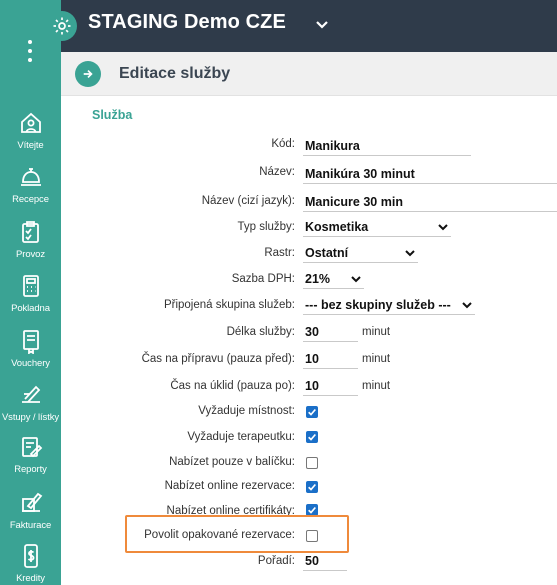 This screenshot has width=557, height=585. I want to click on package-only-label: Nabízet pouze v balíčku:, so click(232, 462).